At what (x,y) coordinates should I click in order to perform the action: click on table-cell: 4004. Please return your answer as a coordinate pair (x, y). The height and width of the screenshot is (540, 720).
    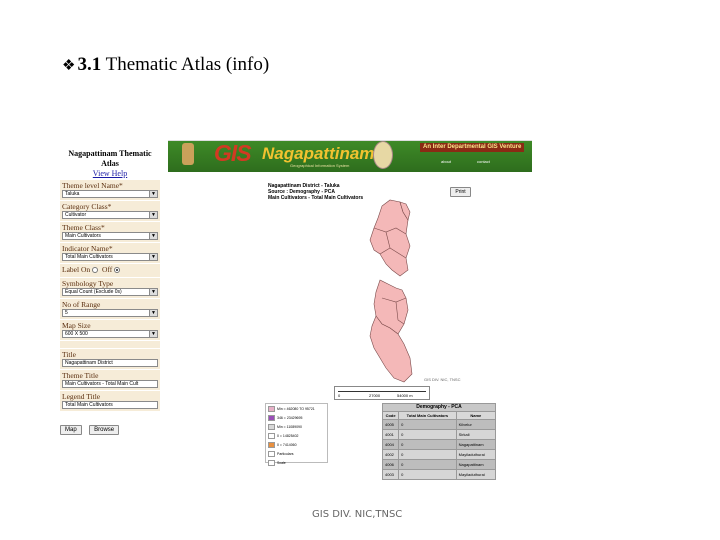
    Looking at the image, I should click on (390, 444).